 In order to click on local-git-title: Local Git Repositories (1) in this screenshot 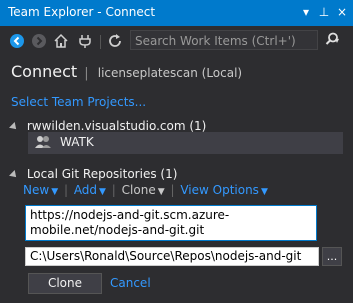, I will do `click(102, 174)`.